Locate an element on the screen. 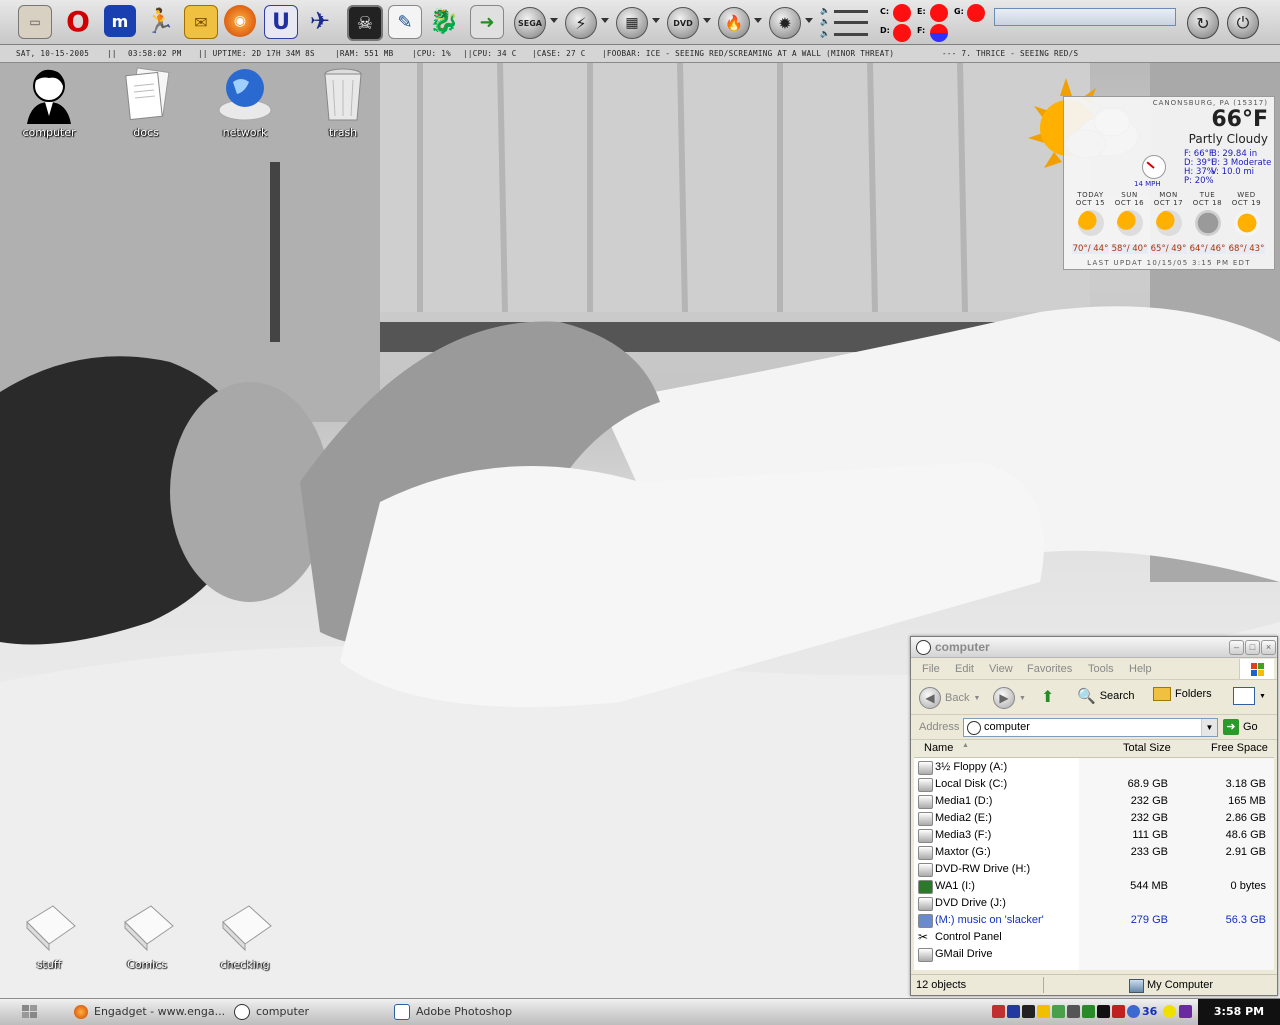 The height and width of the screenshot is (1025, 1280). mic-slider is located at coordinates (851, 34).